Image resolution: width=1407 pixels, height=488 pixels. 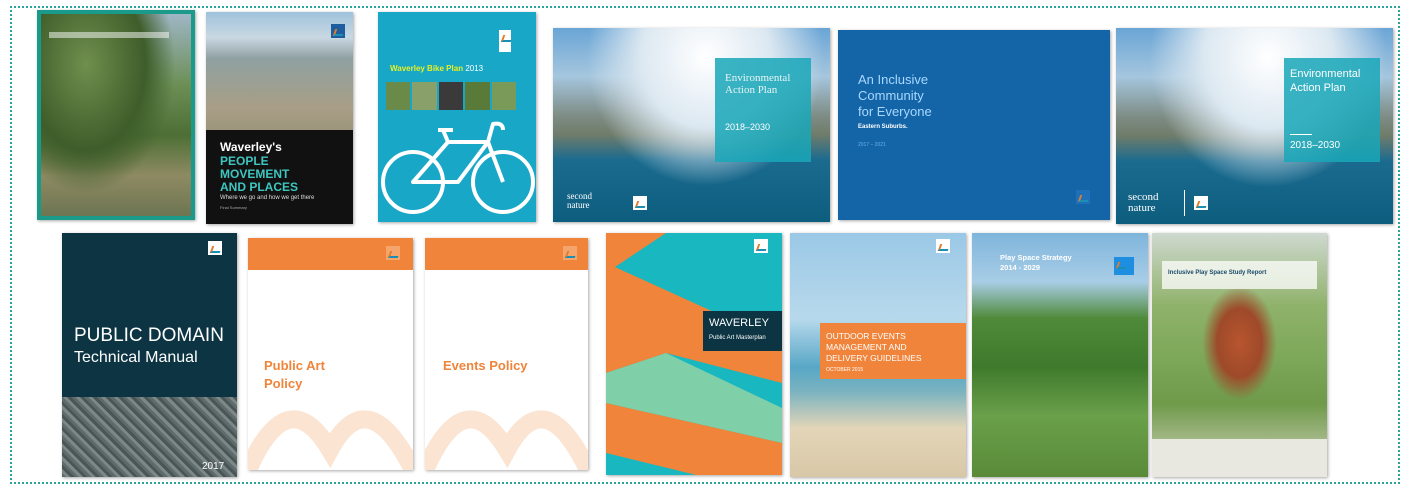 I want to click on eap2-title-line2: Action Plan, so click(x=1318, y=88).